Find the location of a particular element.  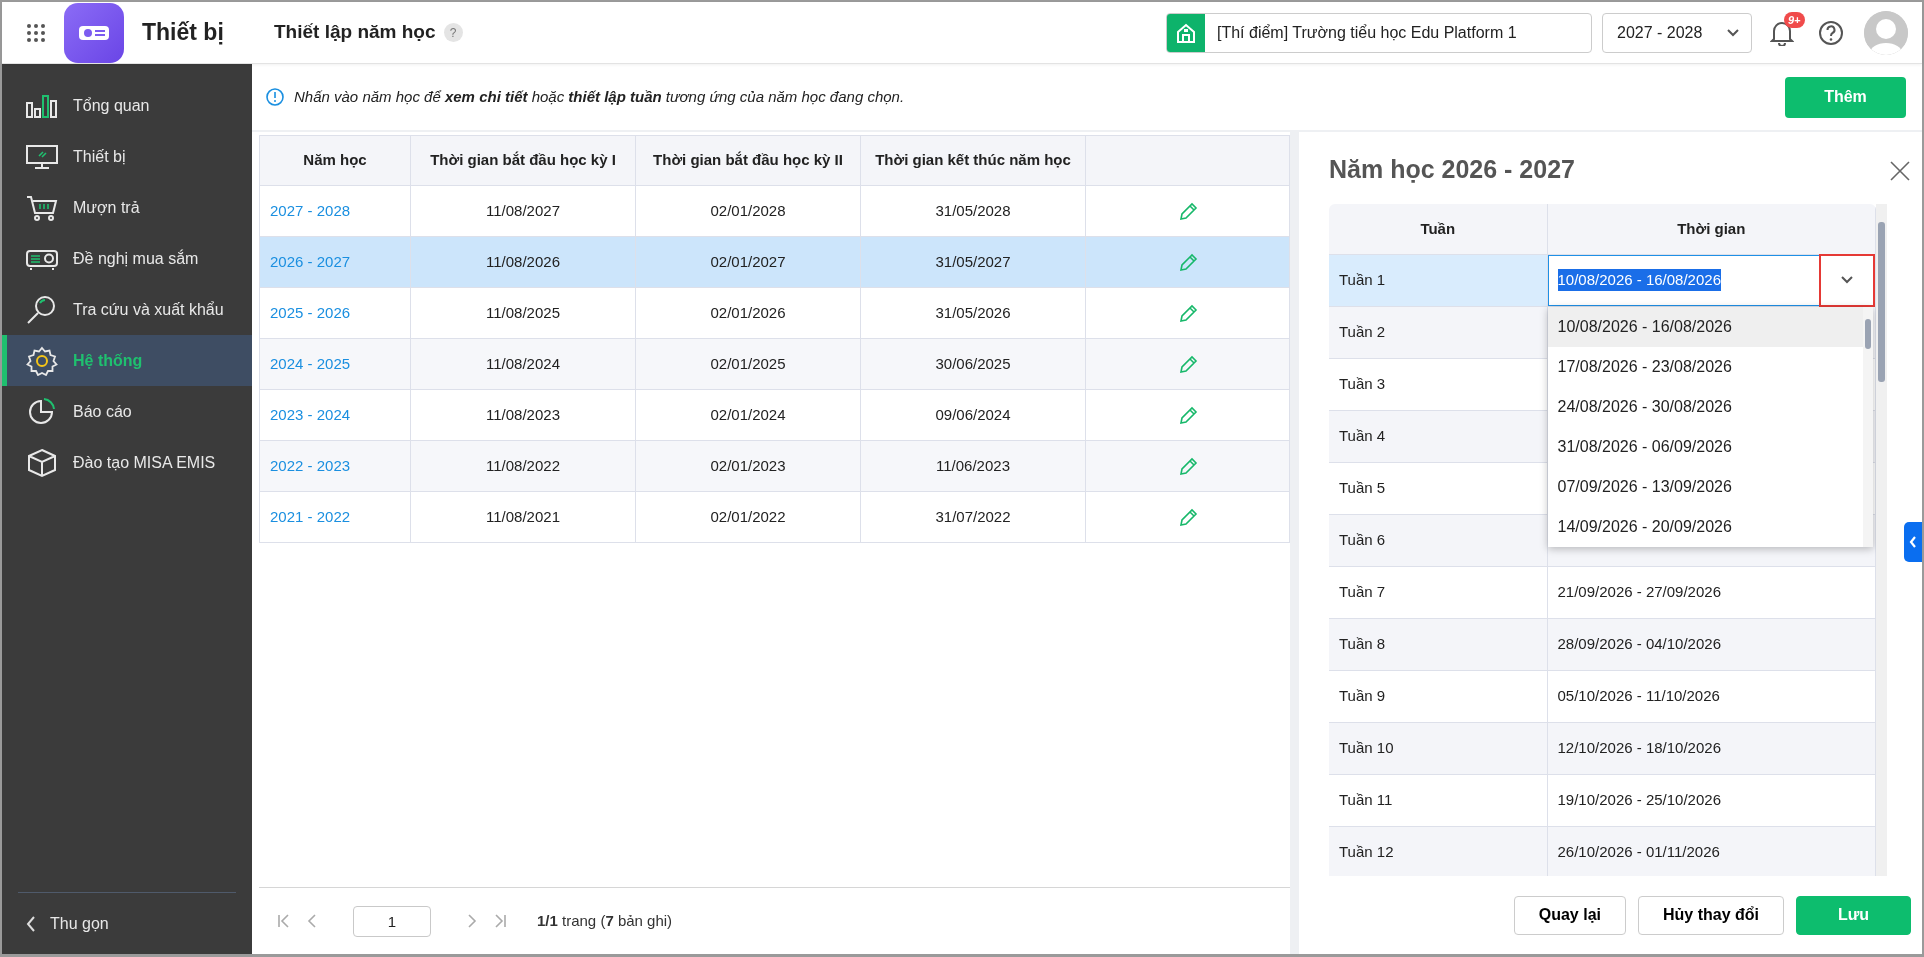

table-cell: 31/05/2026 is located at coordinates (973, 313).